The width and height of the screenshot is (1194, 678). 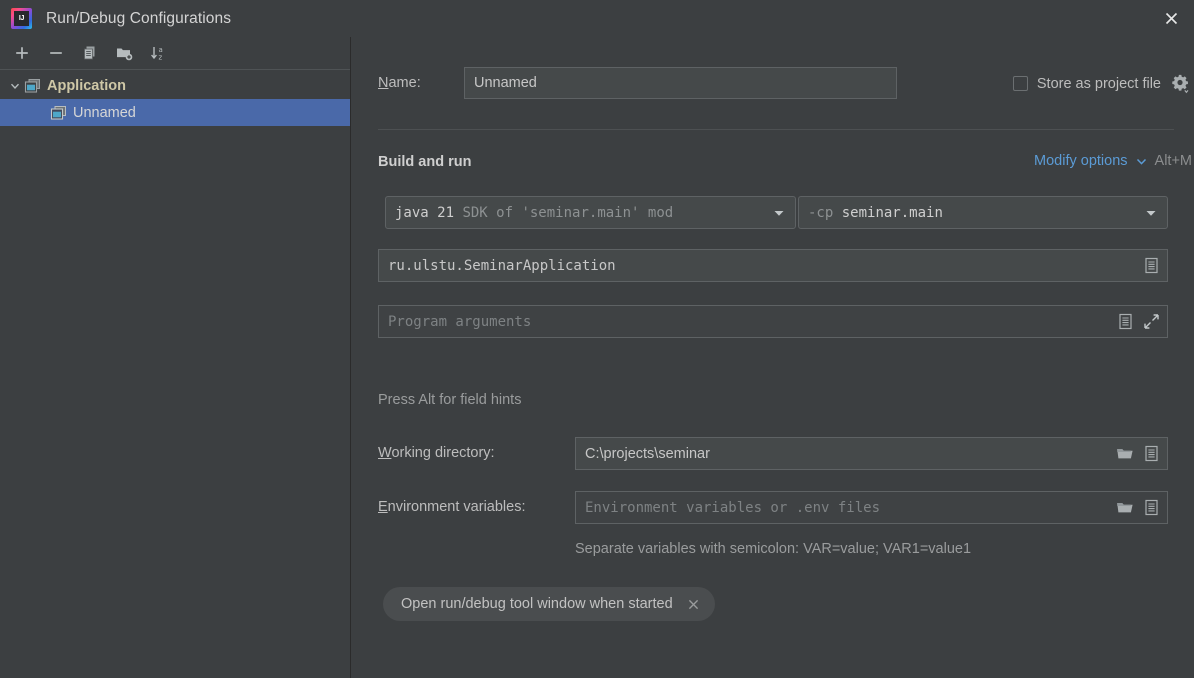 I want to click on name-label-rest: ame:, so click(x=404, y=83).